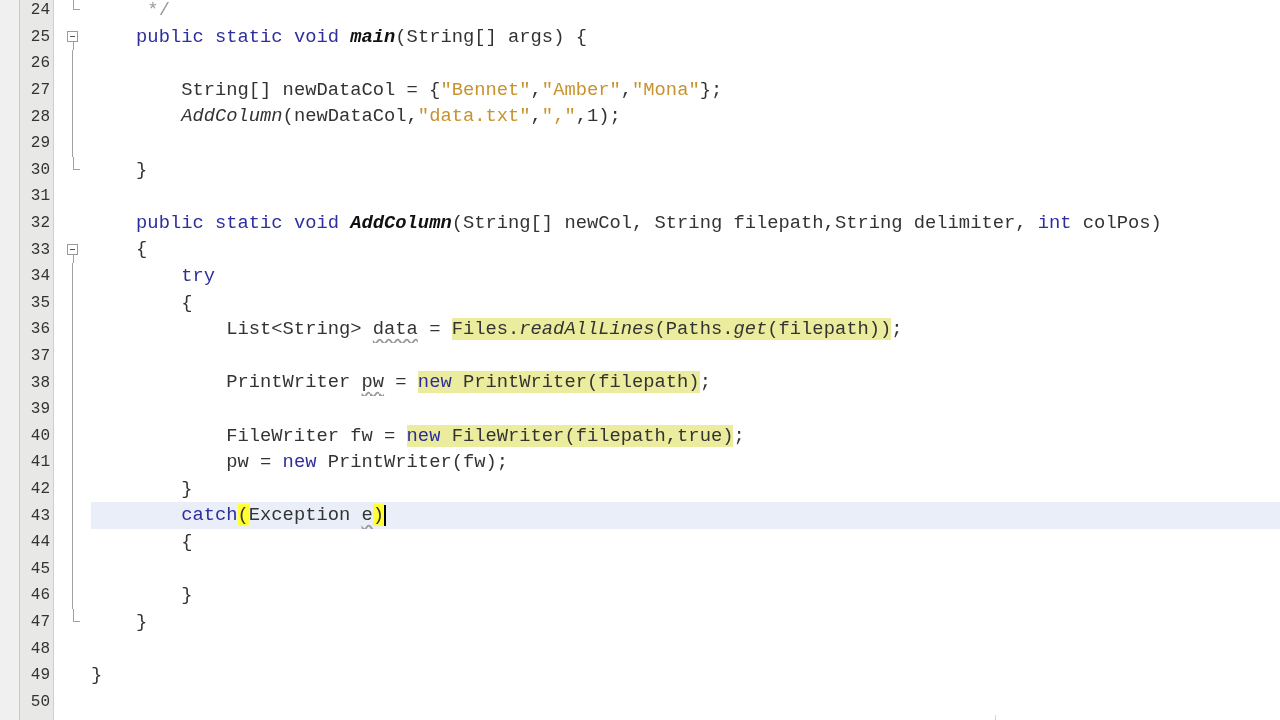  I want to click on code-line: catch(Exception e), so click(283, 516).